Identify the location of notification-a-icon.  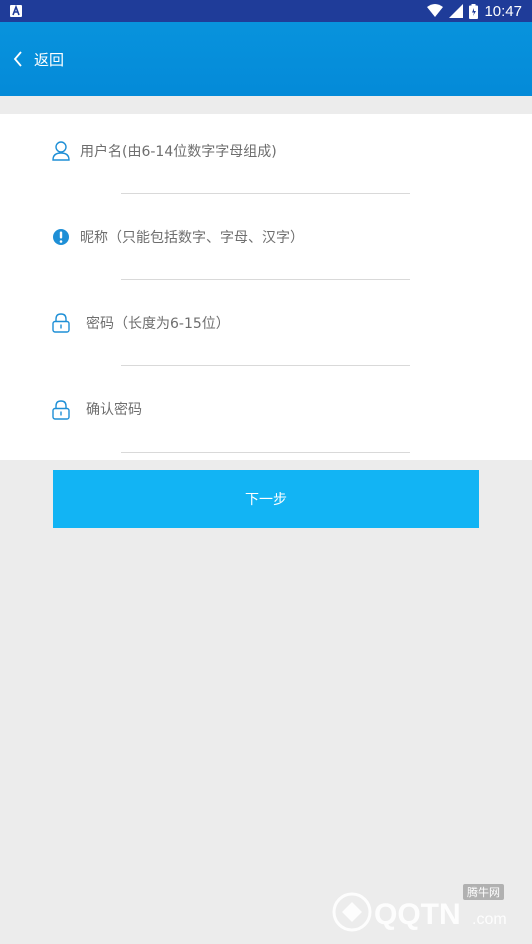
(16, 11).